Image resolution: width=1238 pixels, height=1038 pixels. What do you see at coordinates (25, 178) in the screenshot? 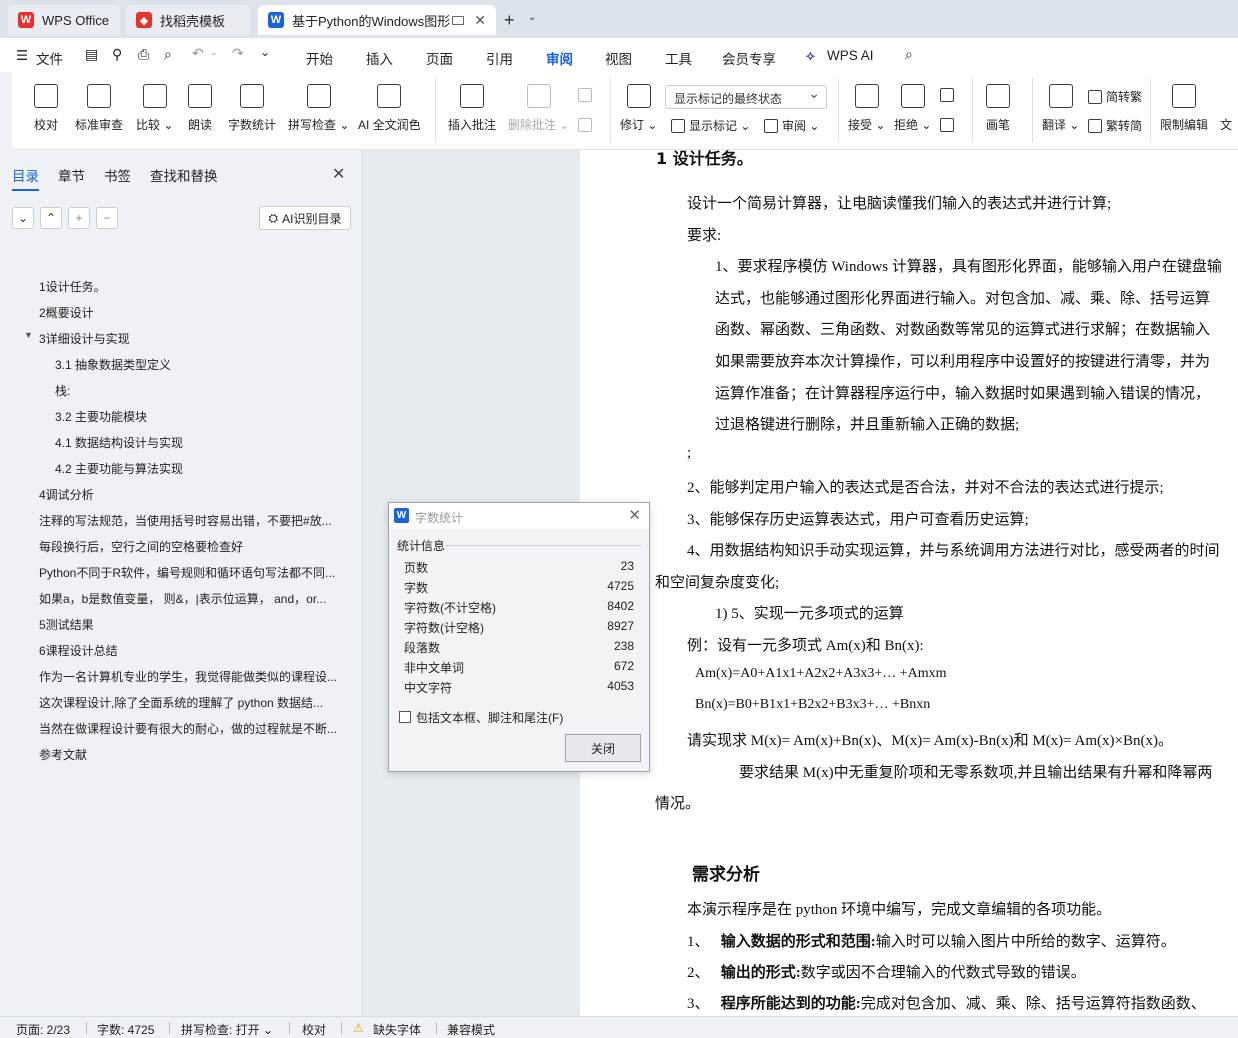
I see `tab-toc: 目录` at bounding box center [25, 178].